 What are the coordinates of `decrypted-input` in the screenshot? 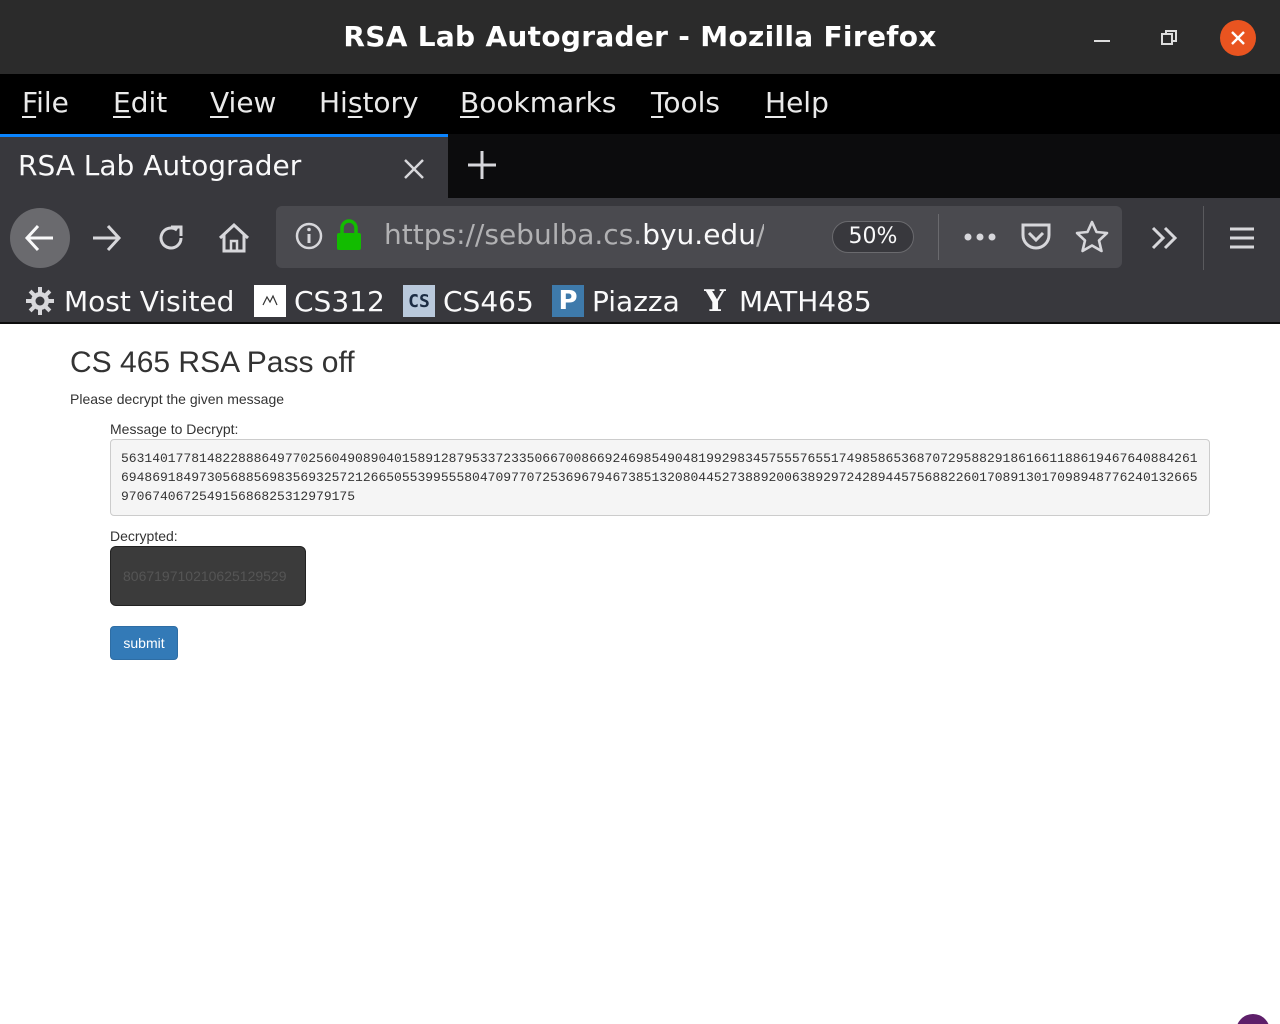 It's located at (208, 576).